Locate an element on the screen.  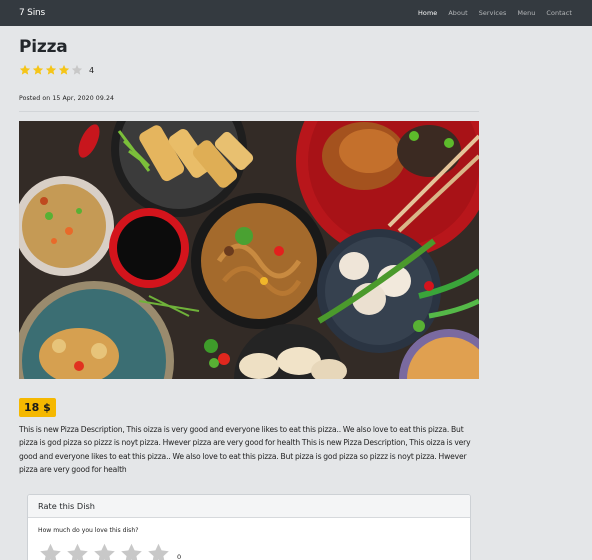
rate-value: 0 is located at coordinates (179, 556).